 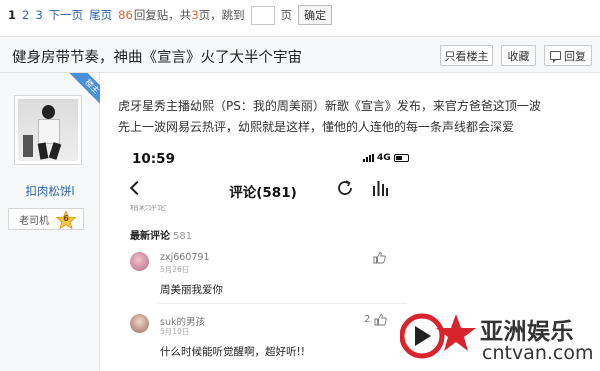 I want to click on level-number: 6, so click(x=66, y=218).